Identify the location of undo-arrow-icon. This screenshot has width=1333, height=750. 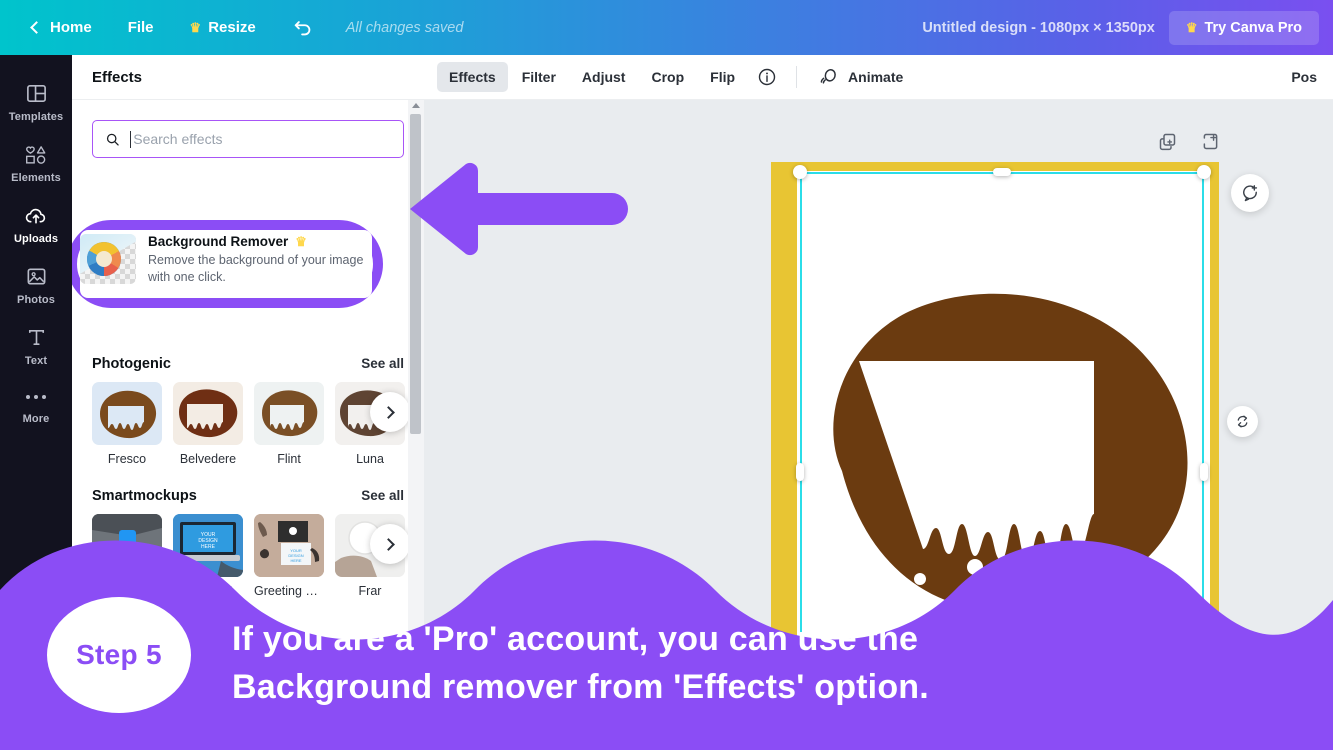
(302, 27).